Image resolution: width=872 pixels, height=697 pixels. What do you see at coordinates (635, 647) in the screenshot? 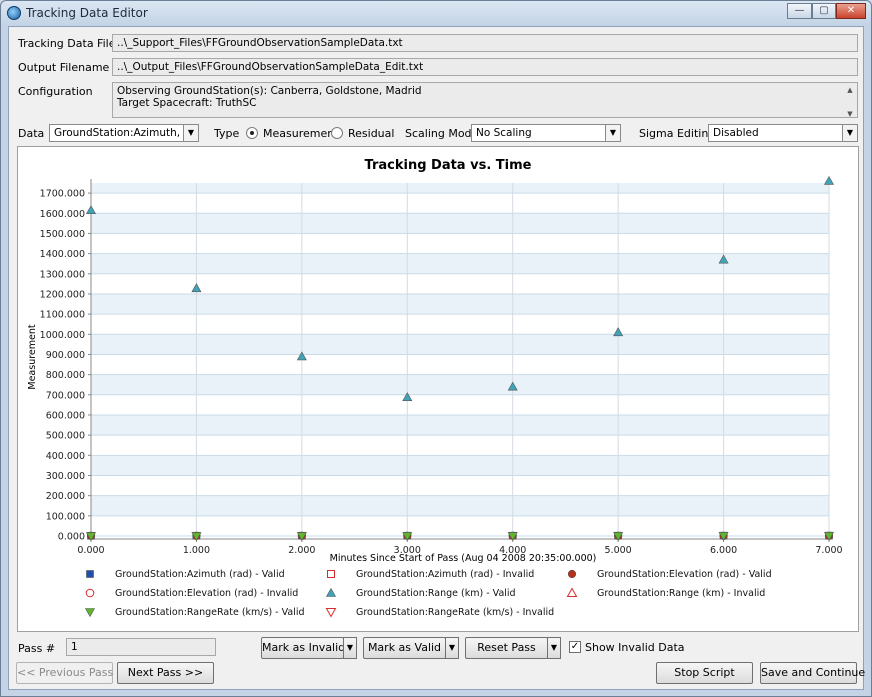
I see `show-invalid-data-label: Show Invalid Data` at bounding box center [635, 647].